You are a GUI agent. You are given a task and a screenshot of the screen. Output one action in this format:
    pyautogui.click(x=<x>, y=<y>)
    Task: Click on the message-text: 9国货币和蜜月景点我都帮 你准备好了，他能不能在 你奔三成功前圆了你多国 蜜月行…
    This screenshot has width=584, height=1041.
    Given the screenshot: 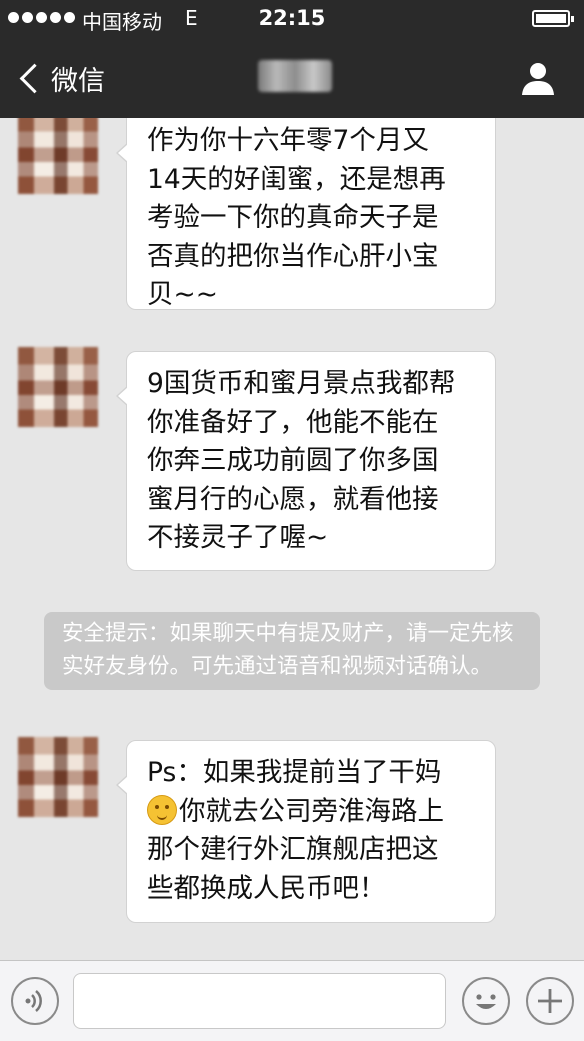 What is the action you would take?
    pyautogui.click(x=301, y=460)
    